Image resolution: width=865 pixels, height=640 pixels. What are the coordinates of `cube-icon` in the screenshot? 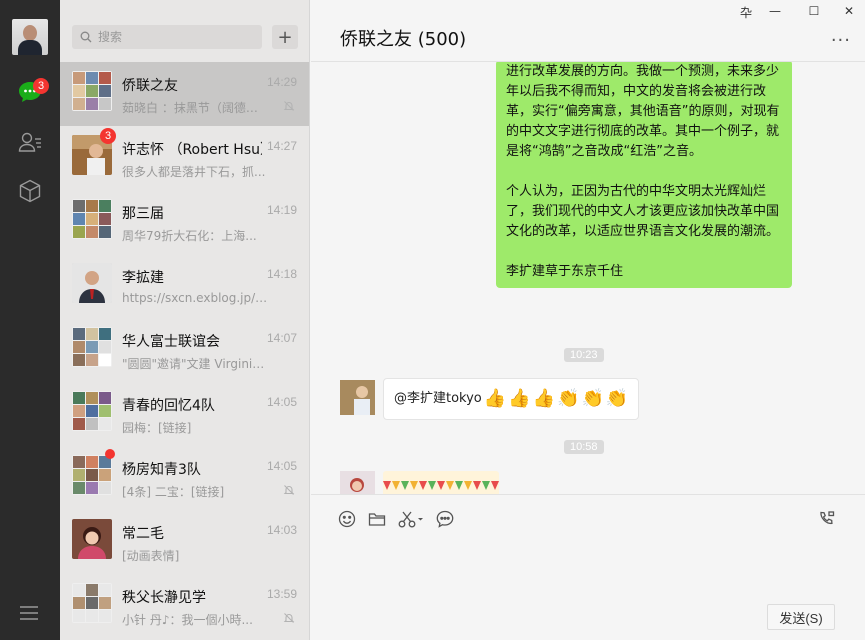 It's located at (30, 191).